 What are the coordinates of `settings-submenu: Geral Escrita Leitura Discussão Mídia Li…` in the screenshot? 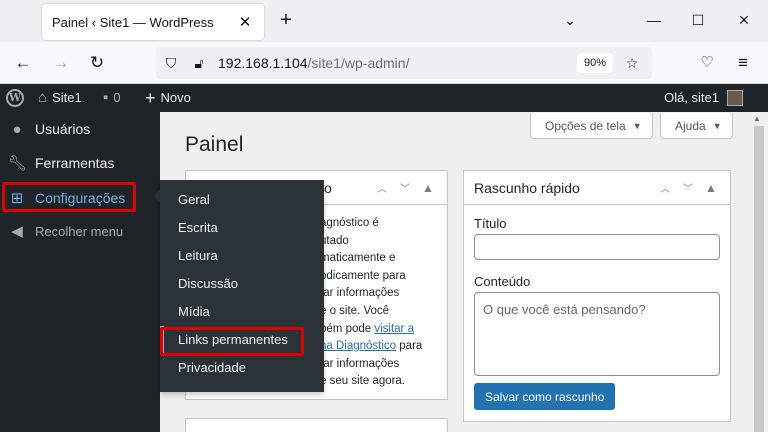 It's located at (242, 286).